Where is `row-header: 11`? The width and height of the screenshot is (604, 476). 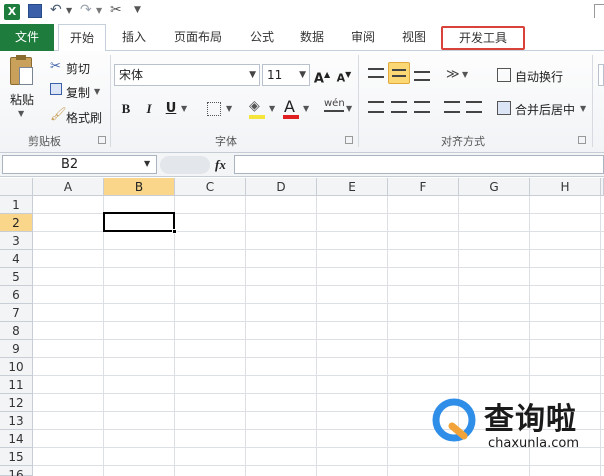 row-header: 11 is located at coordinates (16, 385).